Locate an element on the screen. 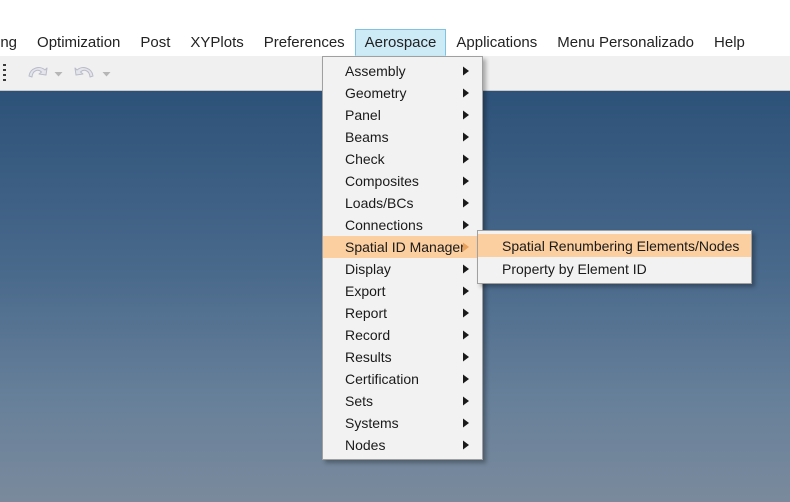  redo-icon is located at coordinates (85, 73).